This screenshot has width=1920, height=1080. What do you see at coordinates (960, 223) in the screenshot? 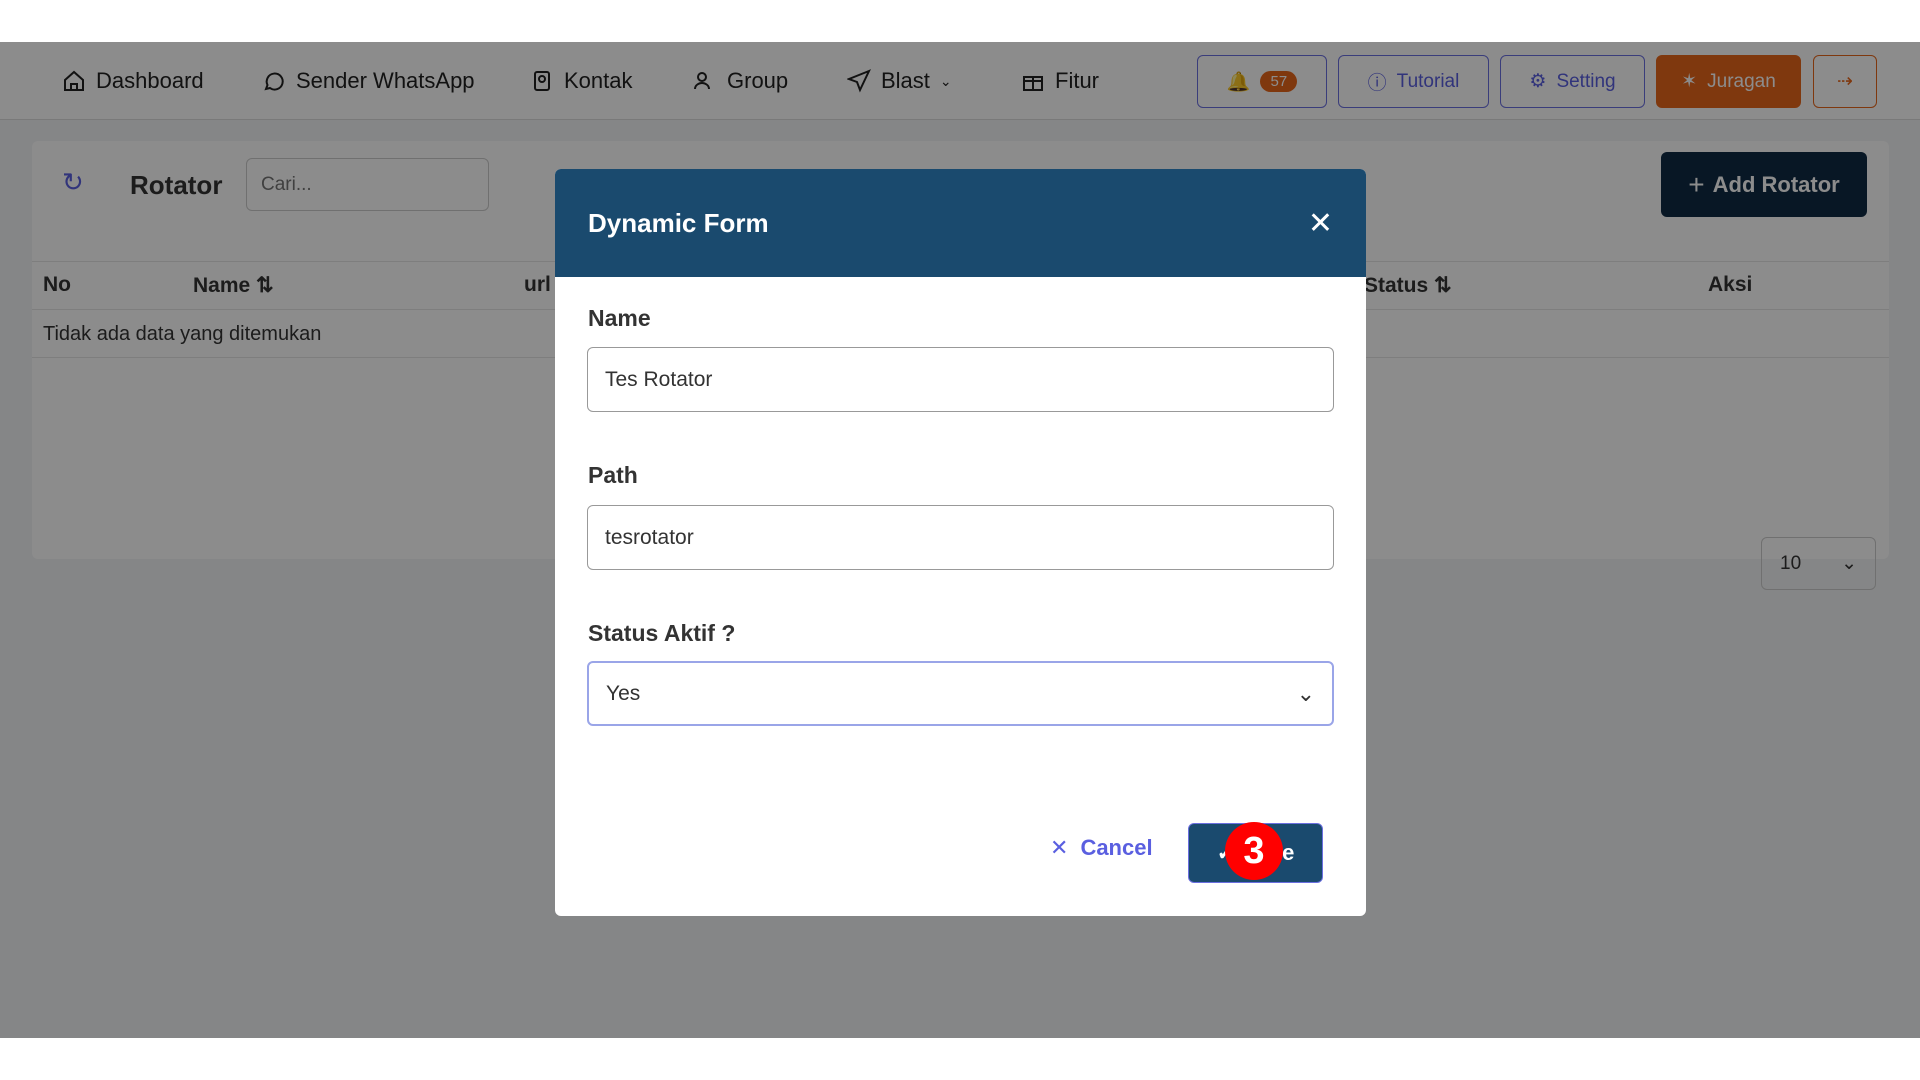
I see `modal-header: Dynamic Form ✕` at bounding box center [960, 223].